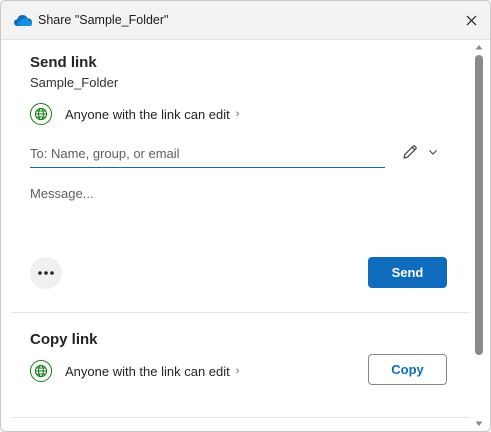 The height and width of the screenshot is (432, 491). I want to click on copy-link-heading: Copy link, so click(64, 339).